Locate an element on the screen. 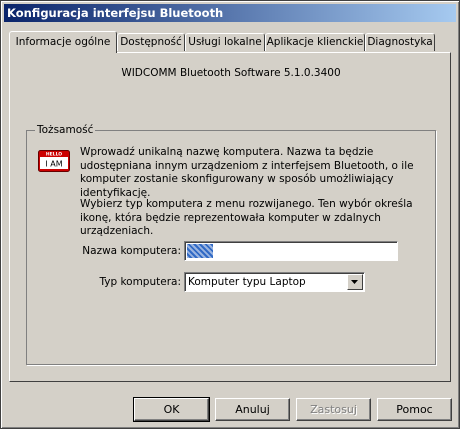  software-version: WIDCOMM Bluetooth Software 5.1.0.3400 is located at coordinates (231, 73).